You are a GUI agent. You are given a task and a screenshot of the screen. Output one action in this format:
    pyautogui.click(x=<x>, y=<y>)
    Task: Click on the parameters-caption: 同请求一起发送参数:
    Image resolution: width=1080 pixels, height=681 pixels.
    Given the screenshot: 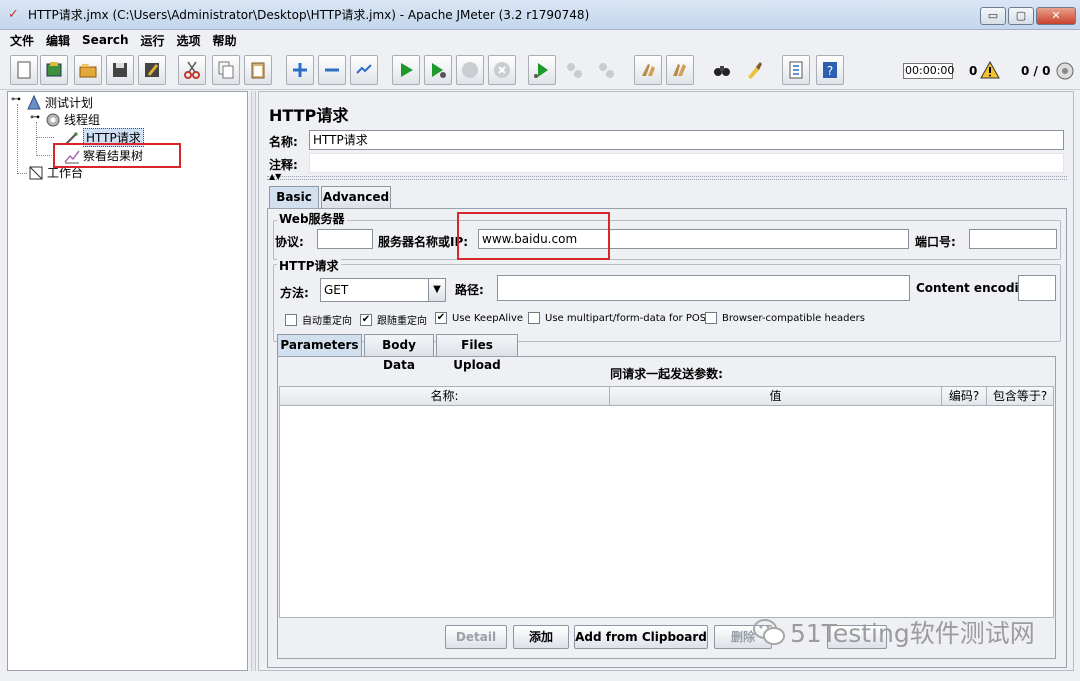 What is the action you would take?
    pyautogui.click(x=666, y=374)
    